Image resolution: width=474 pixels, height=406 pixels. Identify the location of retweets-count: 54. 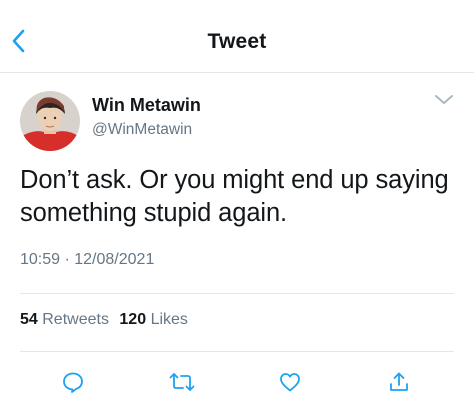
(29, 319).